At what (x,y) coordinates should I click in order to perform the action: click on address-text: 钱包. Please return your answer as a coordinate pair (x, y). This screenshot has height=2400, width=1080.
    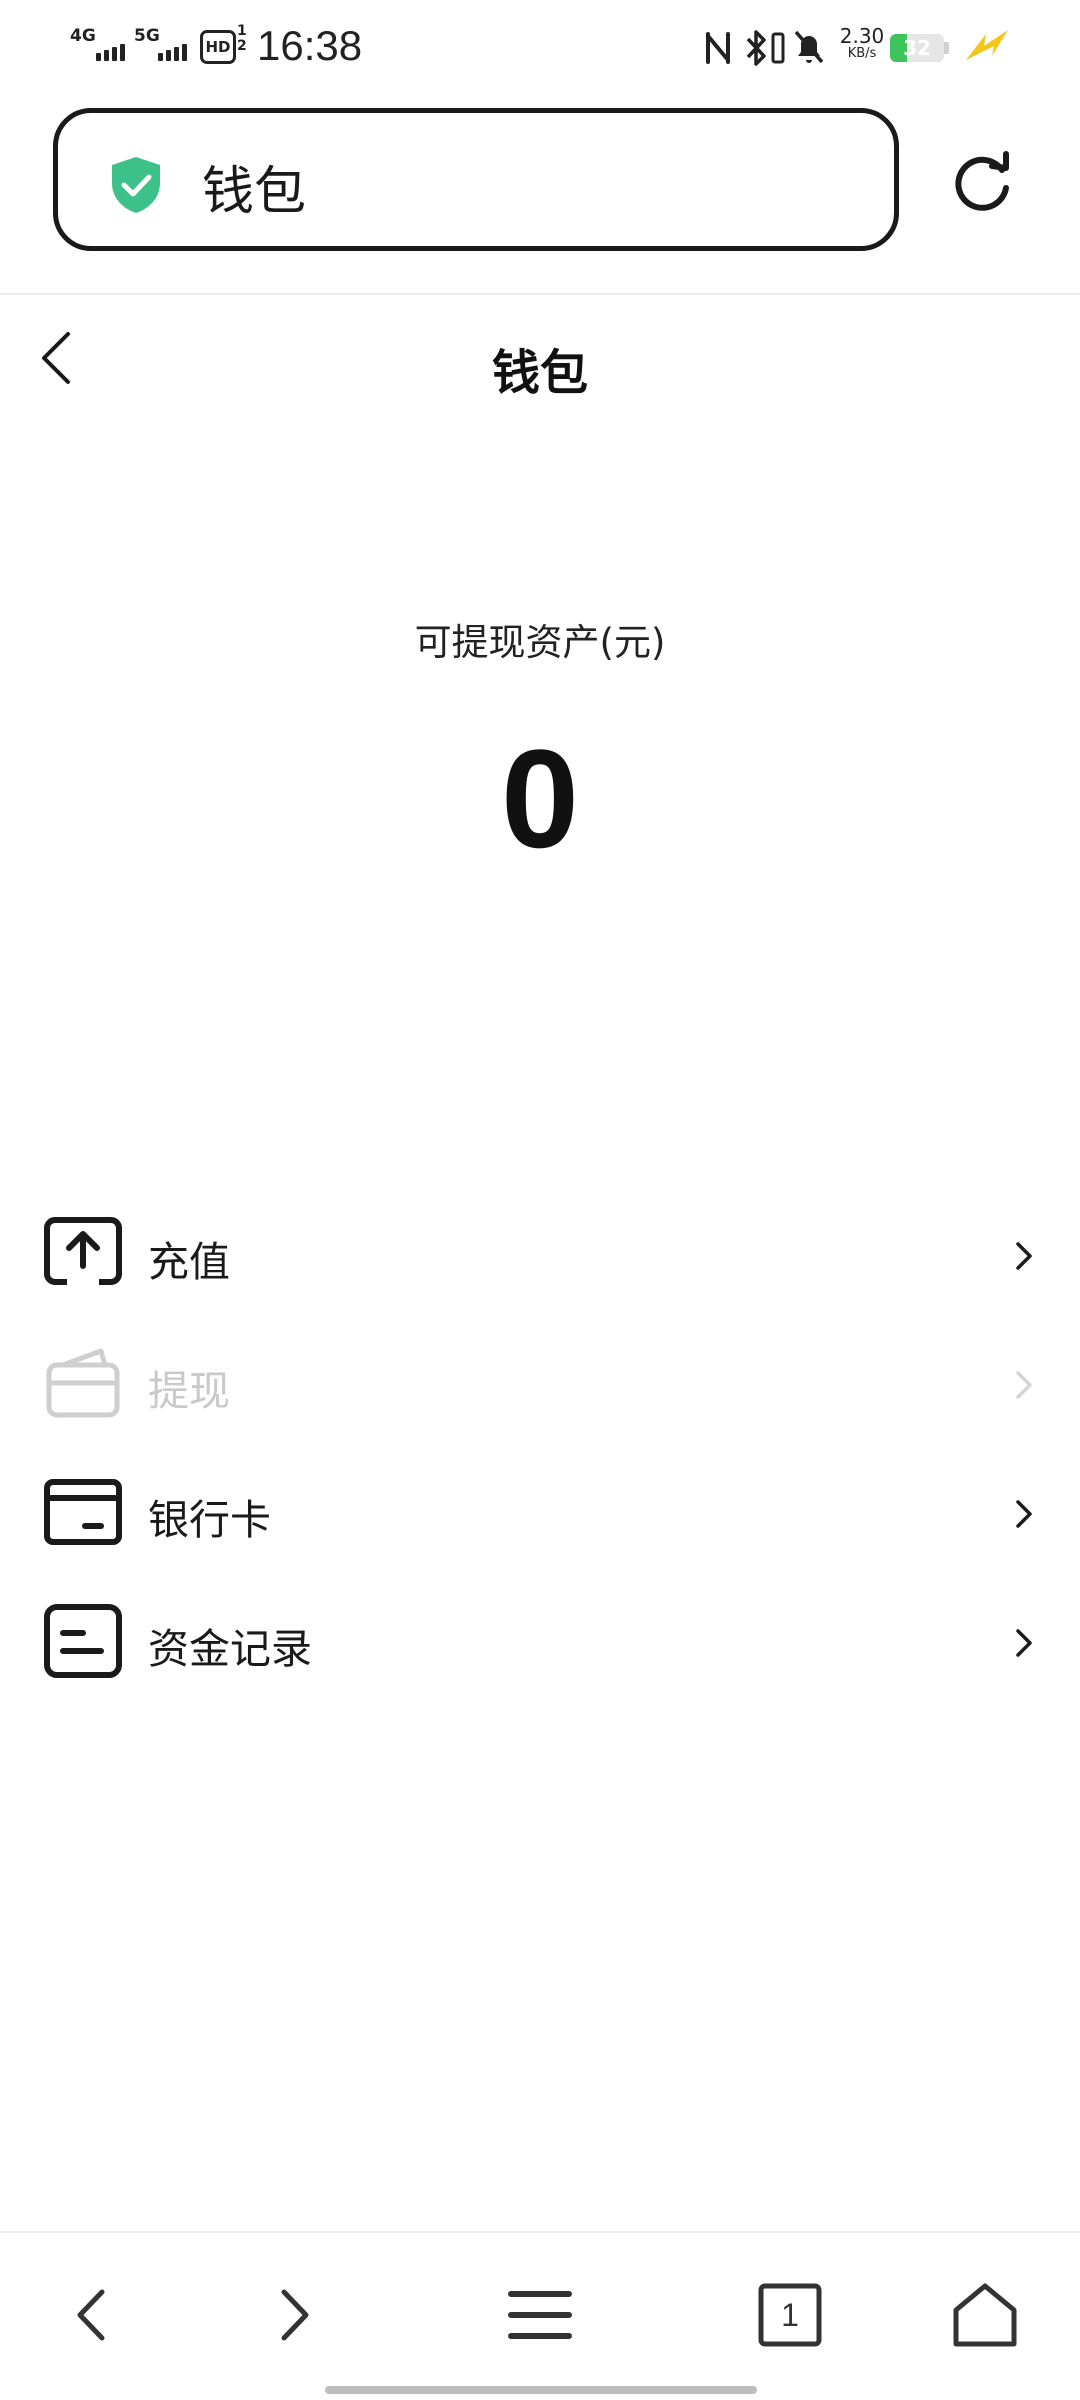
    Looking at the image, I should click on (254, 192).